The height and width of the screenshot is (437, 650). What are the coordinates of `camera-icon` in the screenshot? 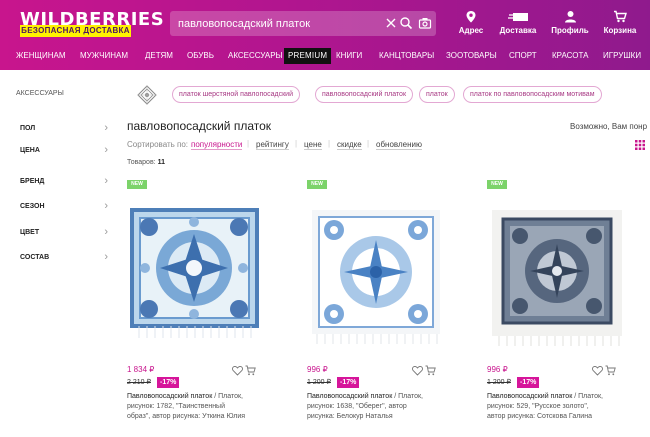 It's located at (425, 23).